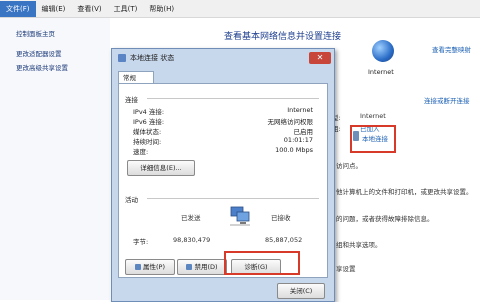 This screenshot has width=480, height=302. What do you see at coordinates (298, 140) in the screenshot?
I see `duration-value: 01:01:17` at bounding box center [298, 140].